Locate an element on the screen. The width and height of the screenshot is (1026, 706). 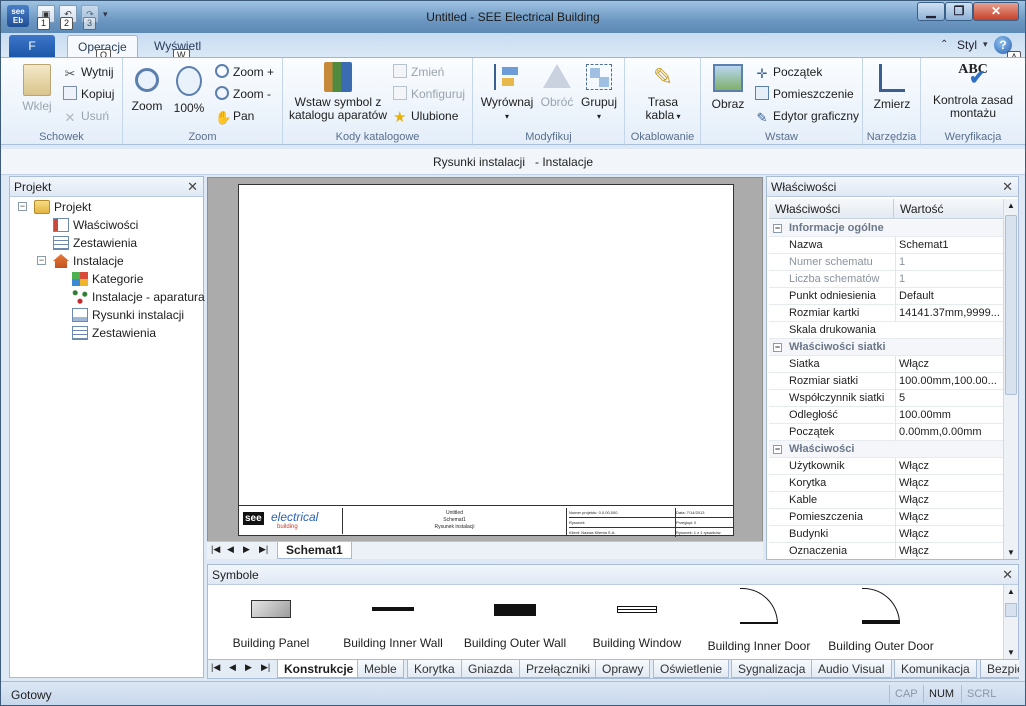
last-sheet-icon: ▶| is located at coordinates (263, 549).